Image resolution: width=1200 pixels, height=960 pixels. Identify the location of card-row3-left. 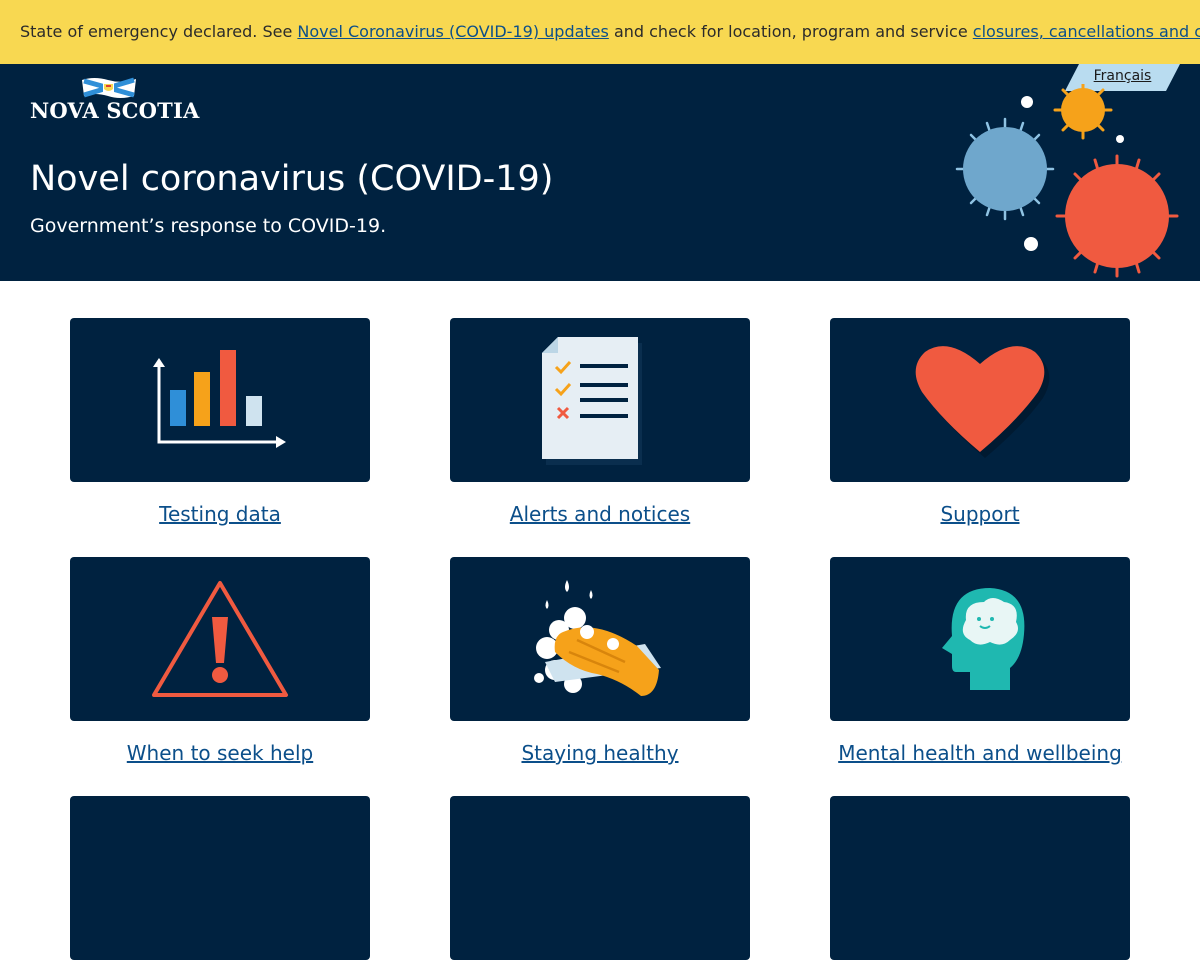
(220, 878).